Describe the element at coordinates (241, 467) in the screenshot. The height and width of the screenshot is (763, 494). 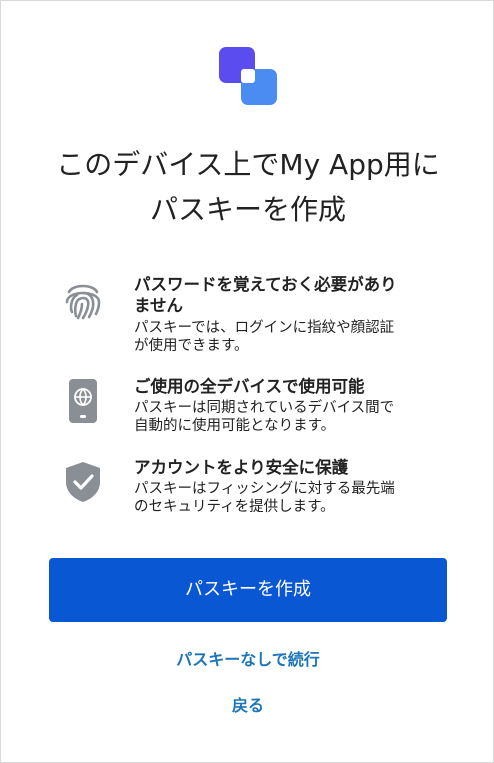
I see `feature-heading: アカウントをより安全に保護` at that location.